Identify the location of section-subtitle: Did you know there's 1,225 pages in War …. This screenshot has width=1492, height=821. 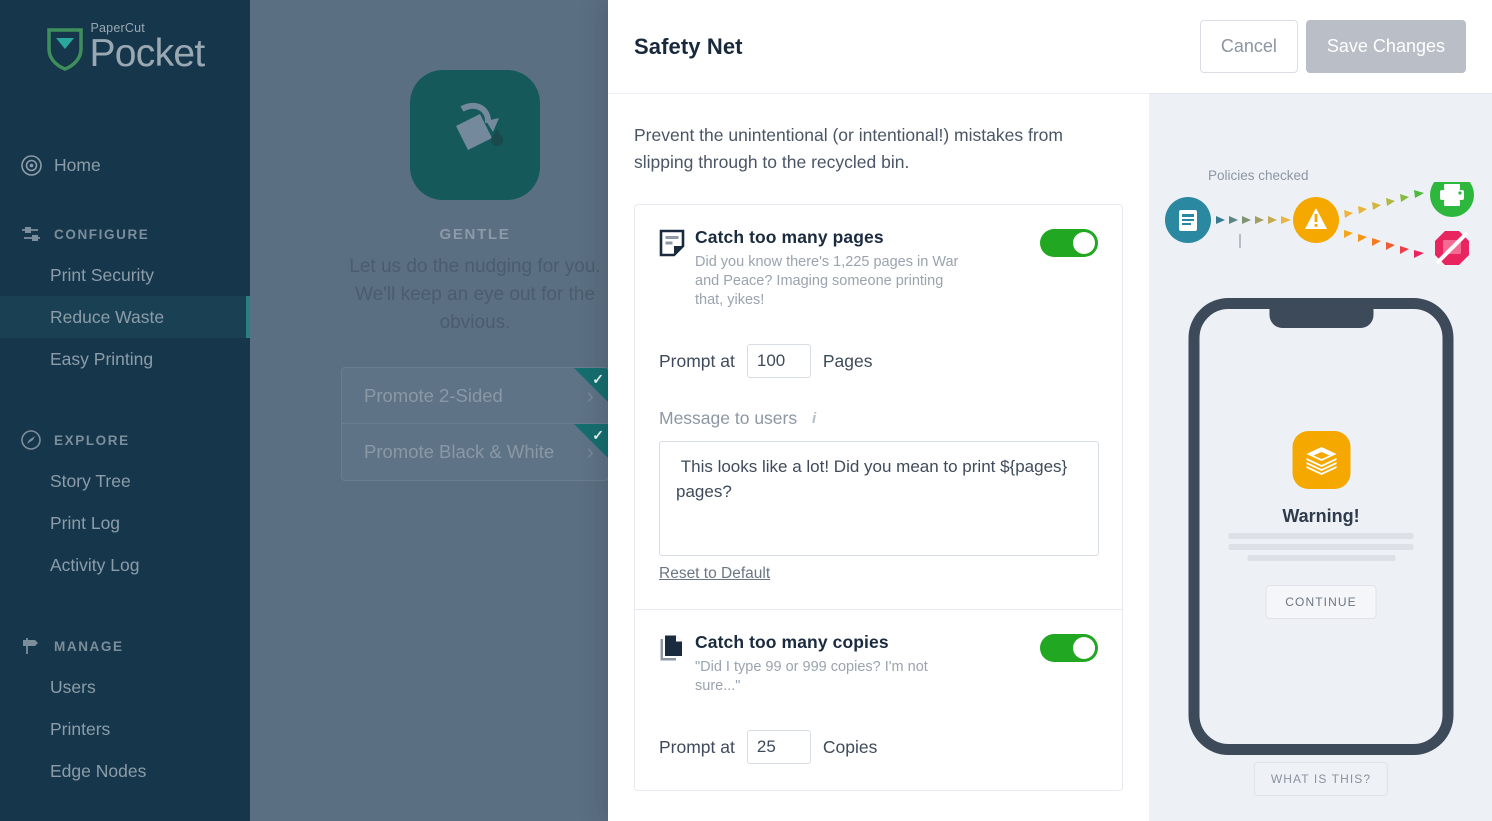
(827, 281).